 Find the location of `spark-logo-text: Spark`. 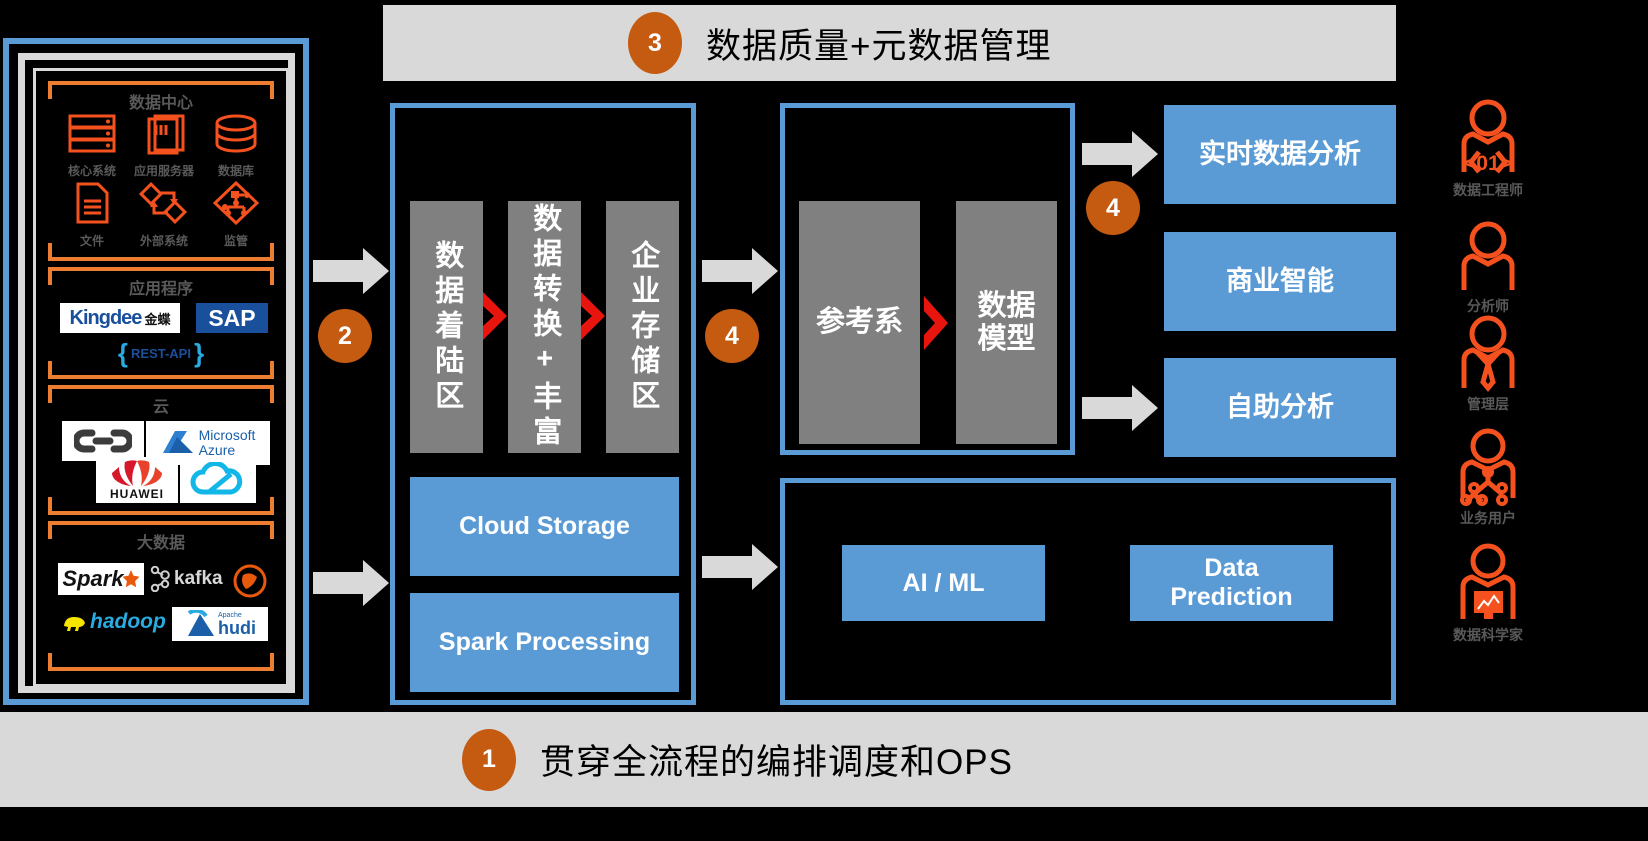

spark-logo-text: Spark is located at coordinates (93, 578).